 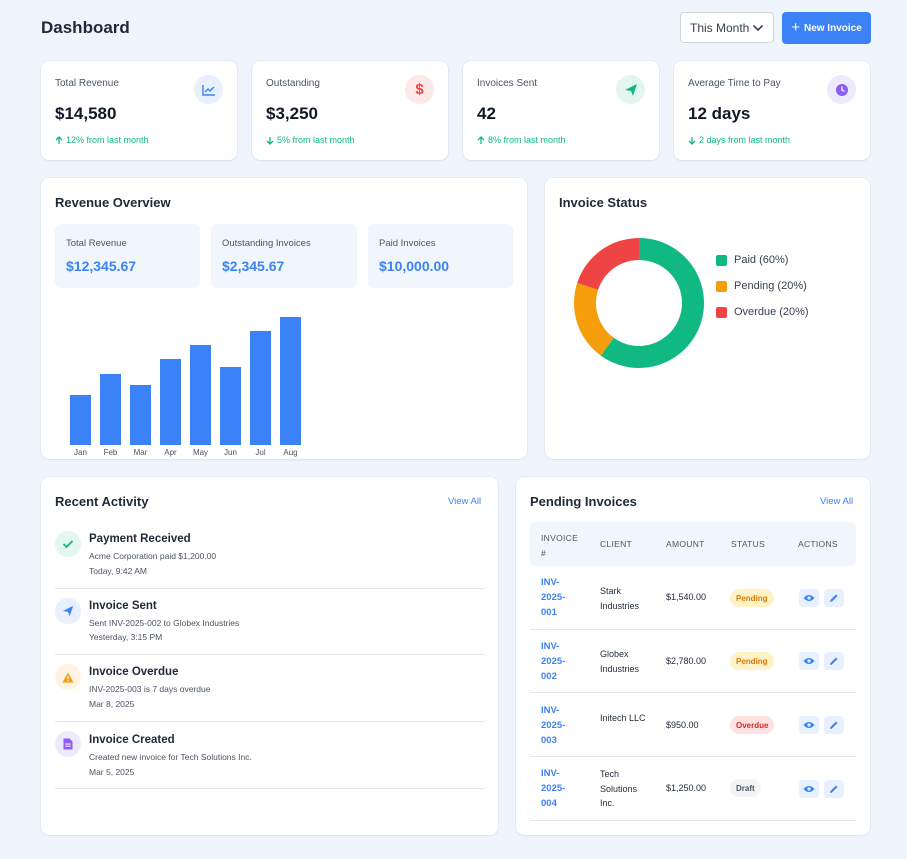 What do you see at coordinates (507, 83) in the screenshot?
I see `stat-label: Invoices Sent` at bounding box center [507, 83].